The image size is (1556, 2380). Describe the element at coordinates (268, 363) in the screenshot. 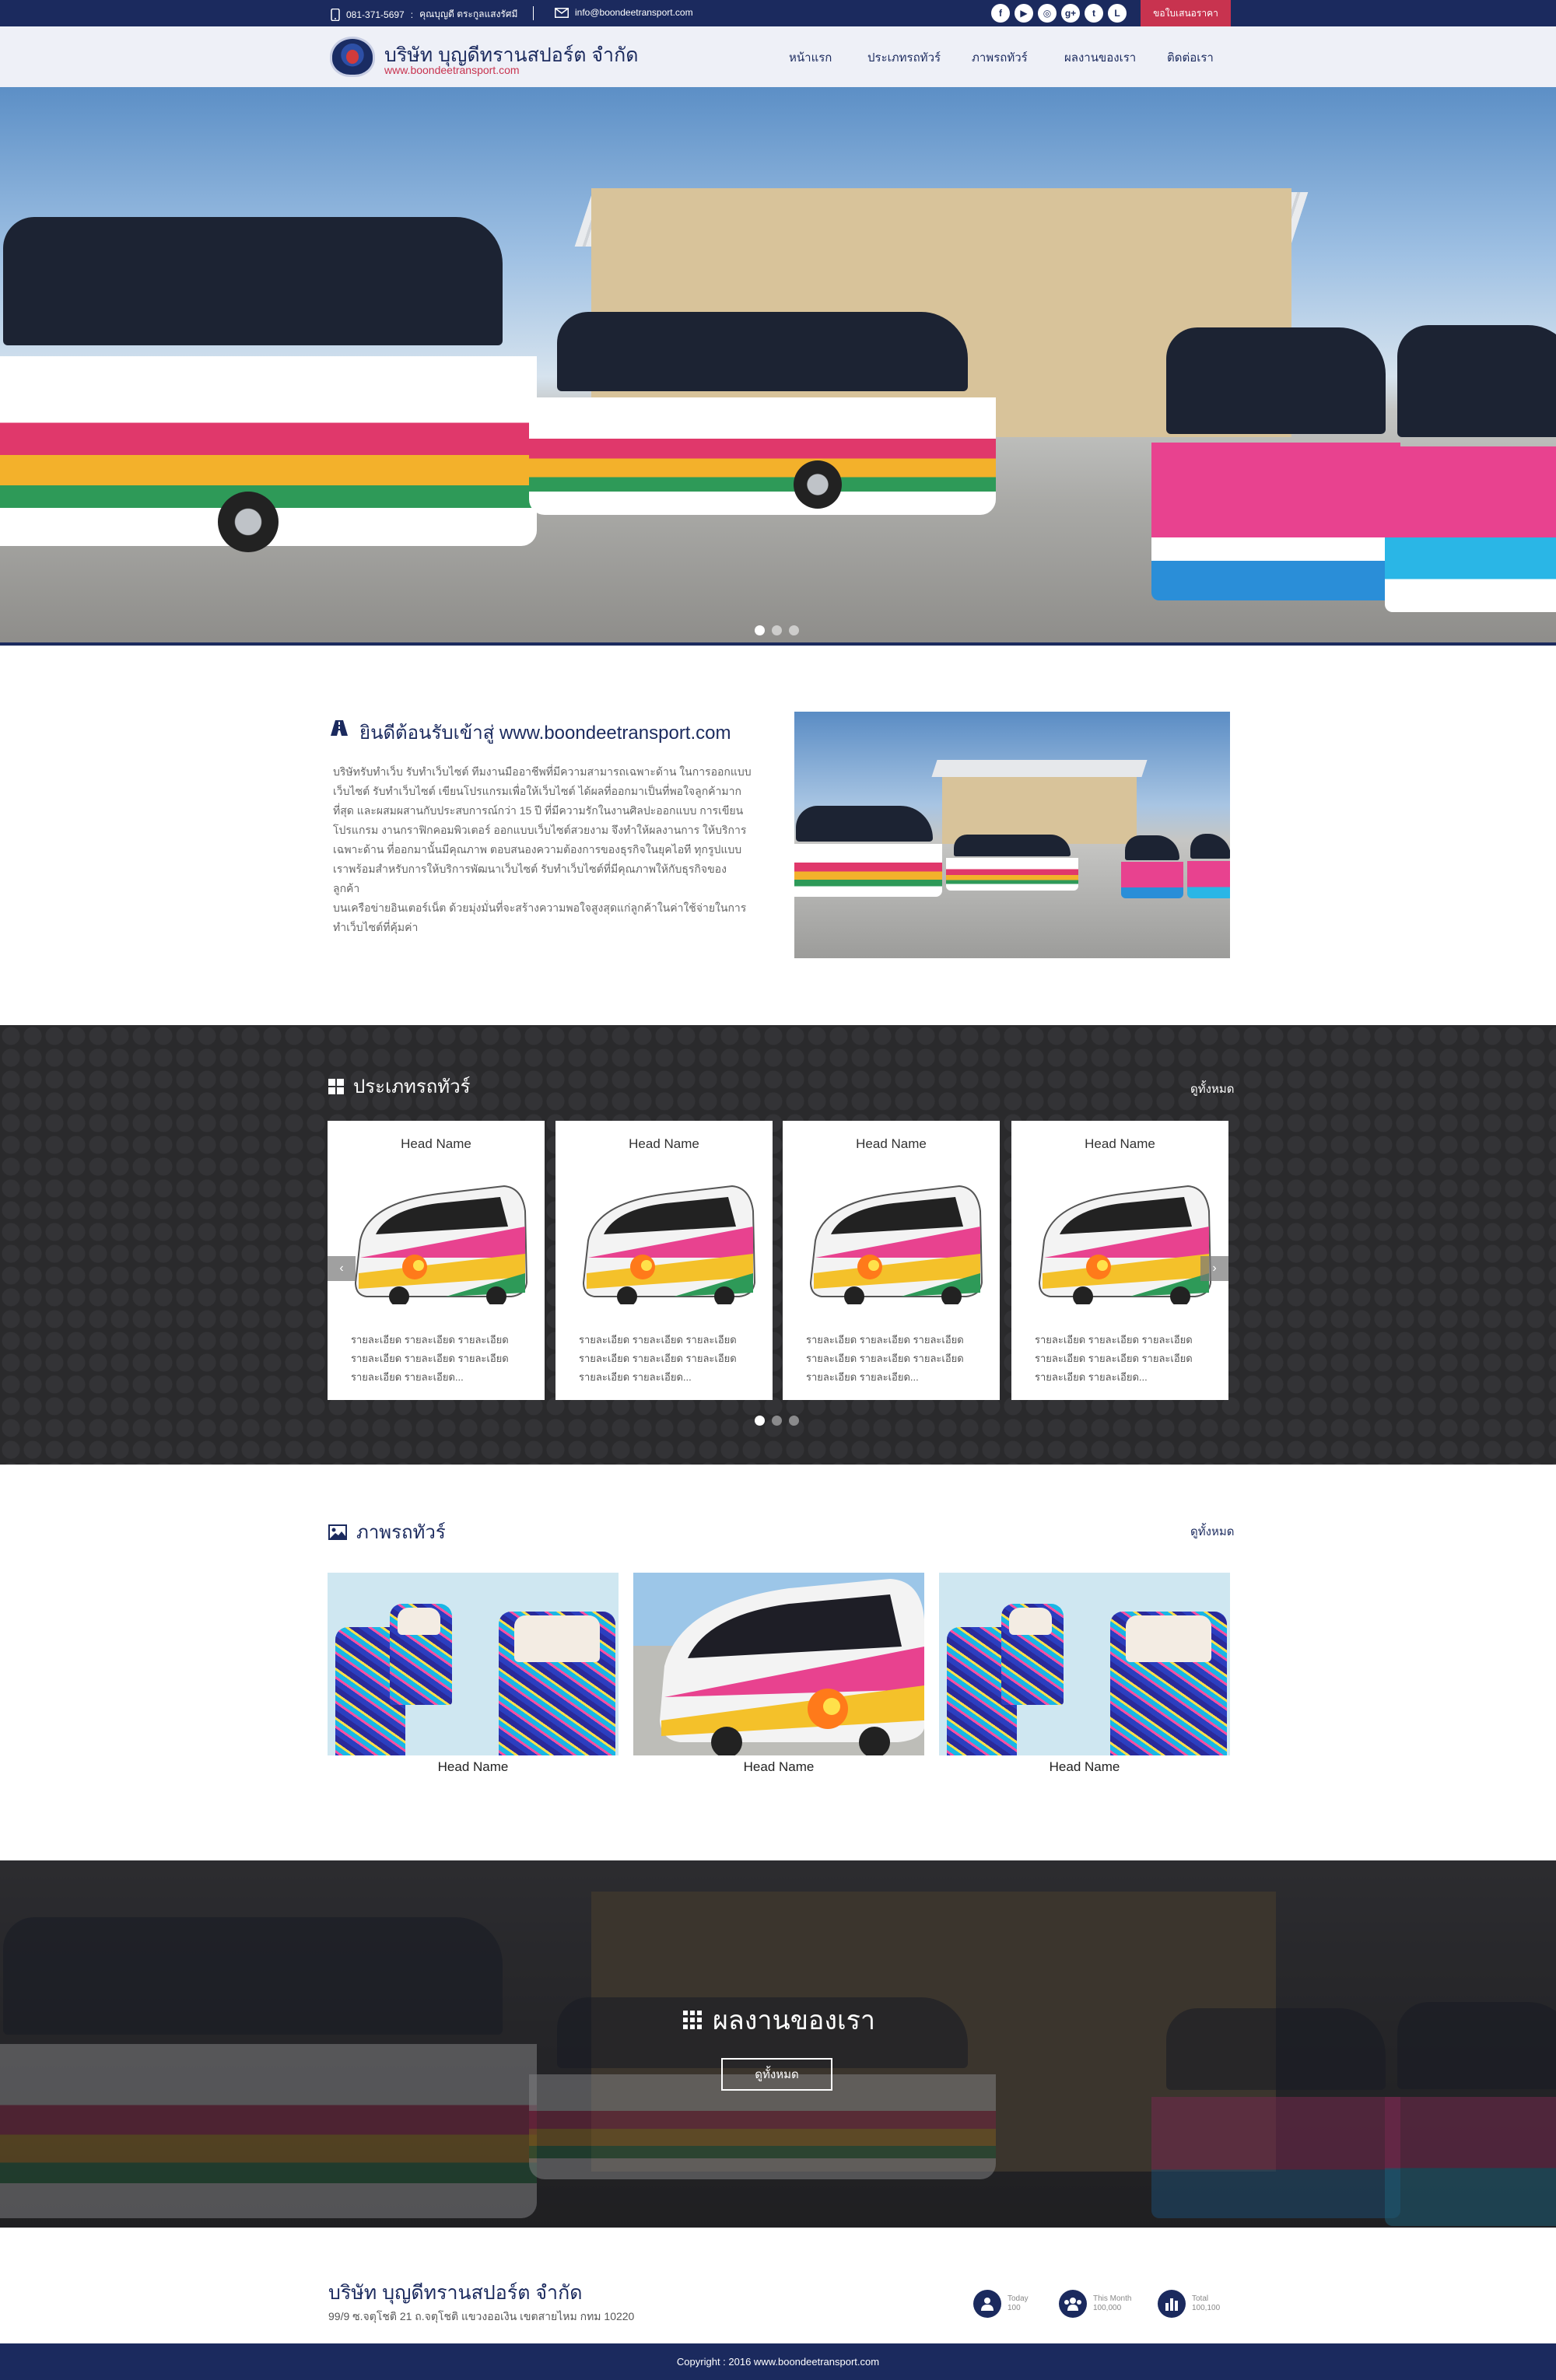

I see `hero-bus-left` at that location.